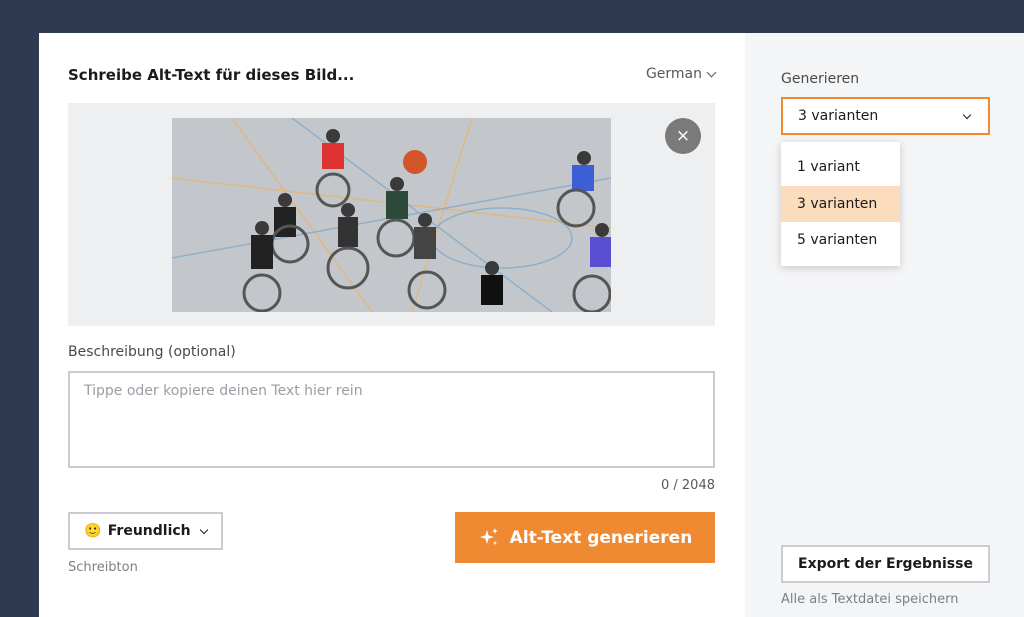 Image resolution: width=1024 pixels, height=617 pixels. What do you see at coordinates (820, 79) in the screenshot?
I see `generate-count-label: Generieren` at bounding box center [820, 79].